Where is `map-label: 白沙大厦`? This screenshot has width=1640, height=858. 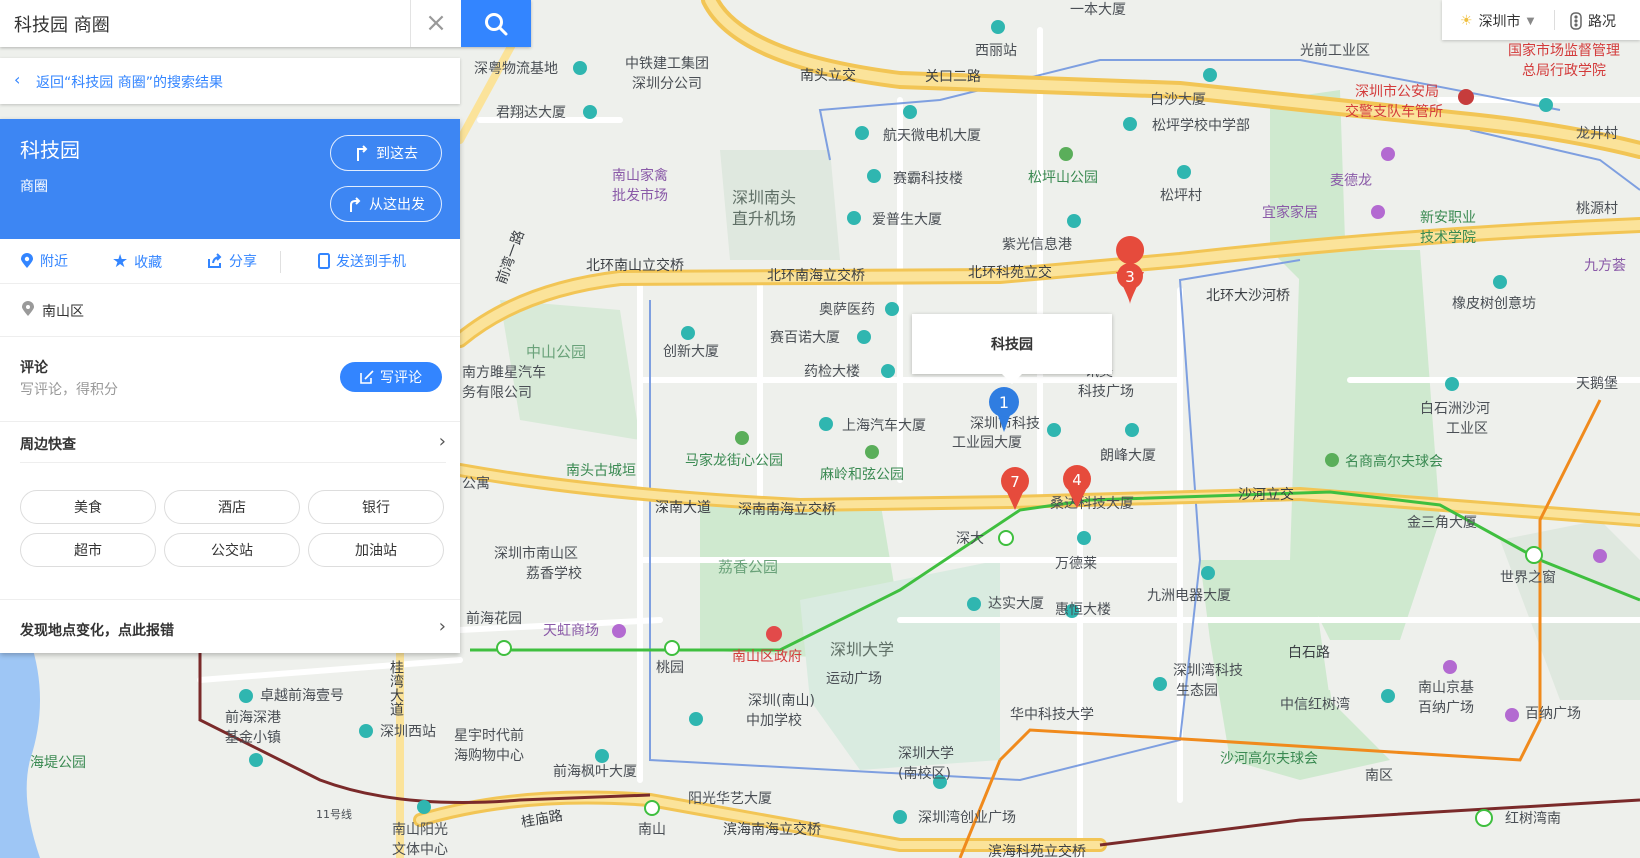 map-label: 白沙大厦 is located at coordinates (1178, 100).